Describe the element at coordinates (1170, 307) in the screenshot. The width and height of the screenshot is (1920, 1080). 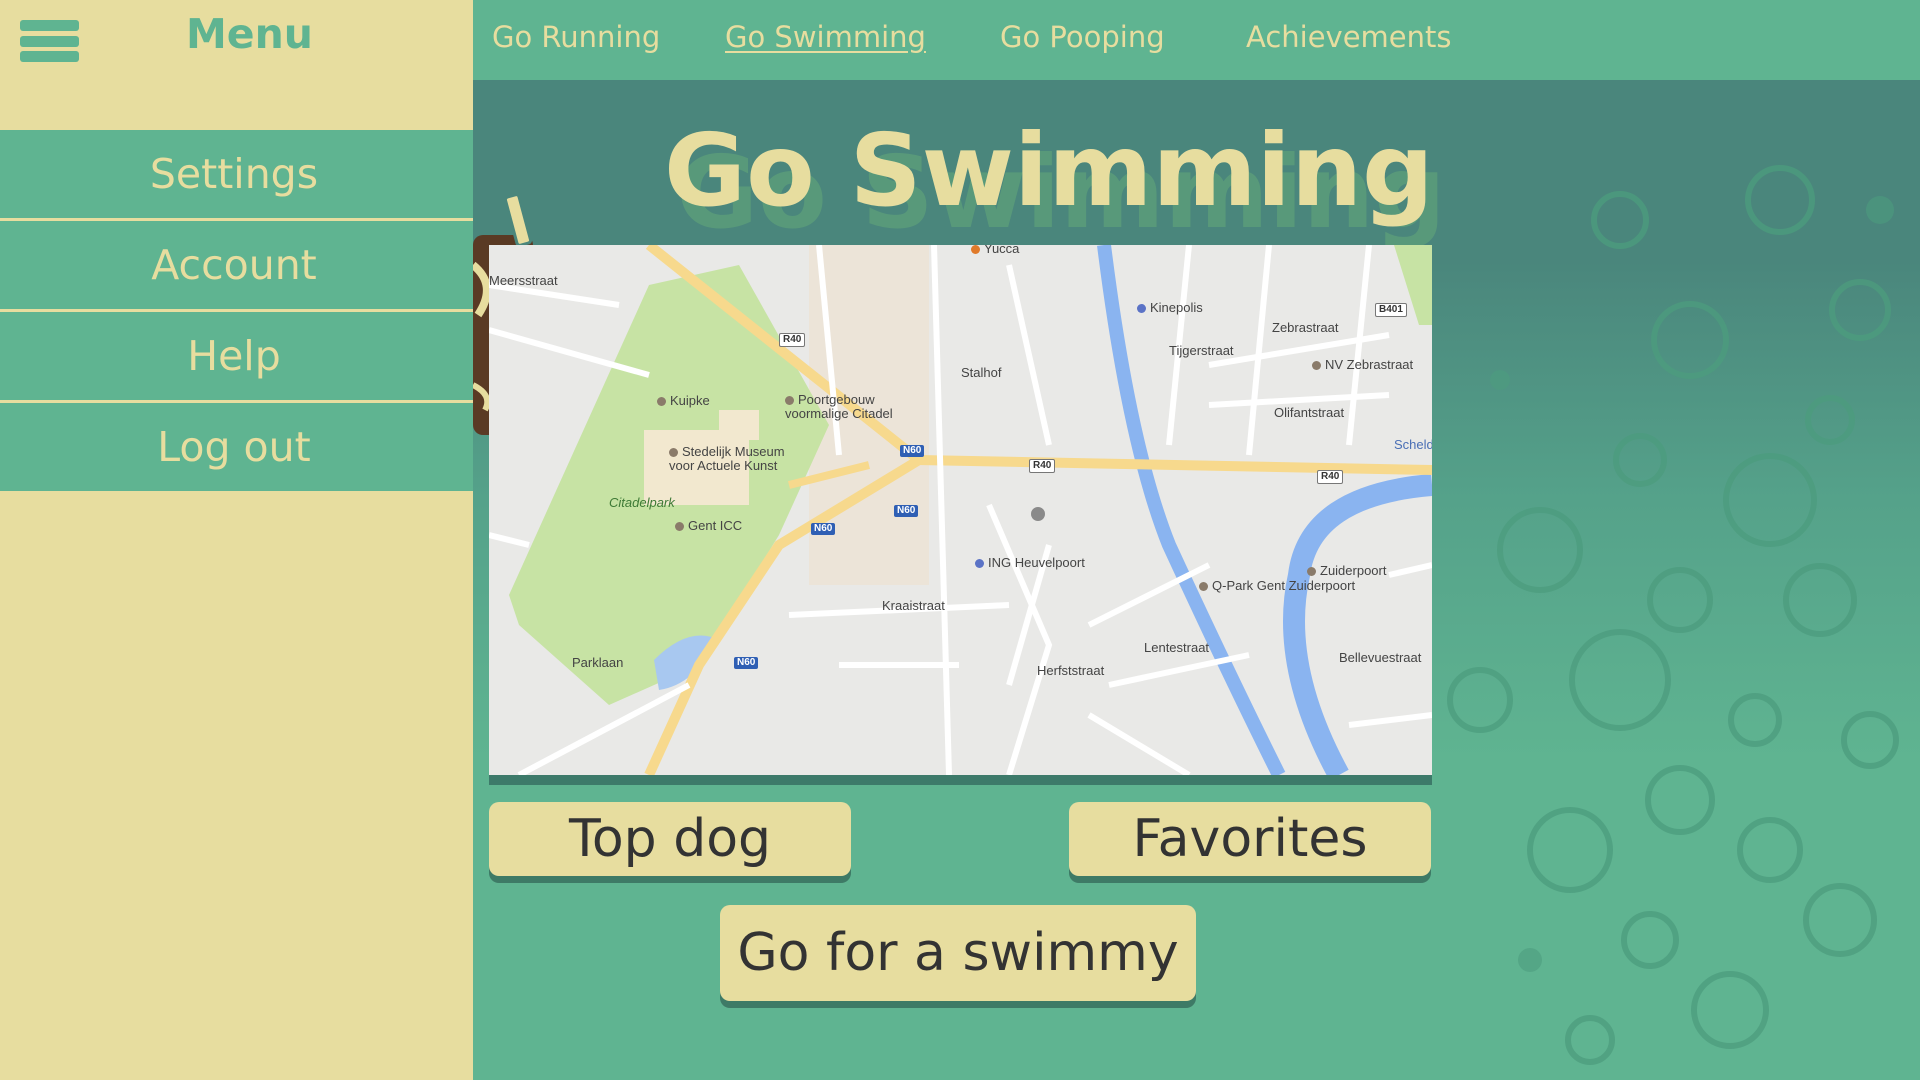
I see `map-label-kinepolis: Kinepolis` at that location.